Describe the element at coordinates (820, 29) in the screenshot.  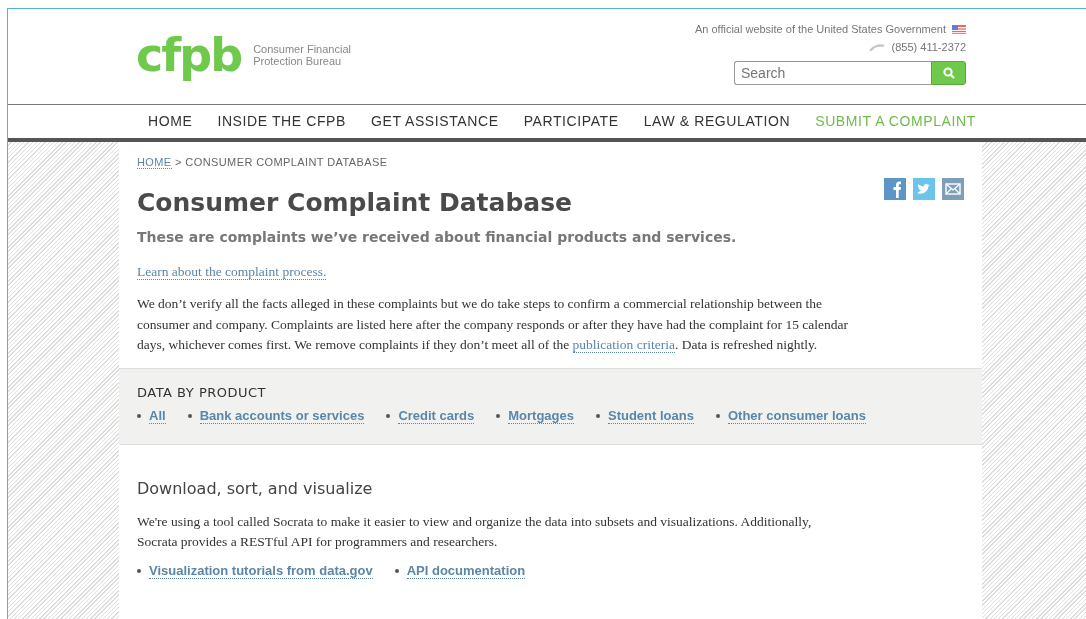
I see `official-notice: An official website of the United States Government` at that location.